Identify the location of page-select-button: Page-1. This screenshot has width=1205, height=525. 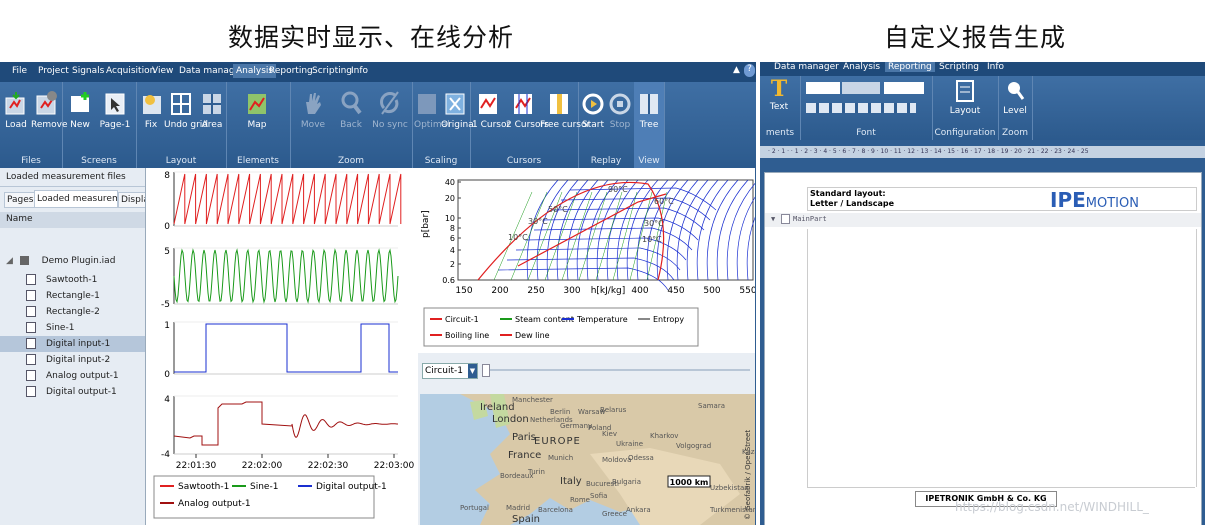
(115, 116).